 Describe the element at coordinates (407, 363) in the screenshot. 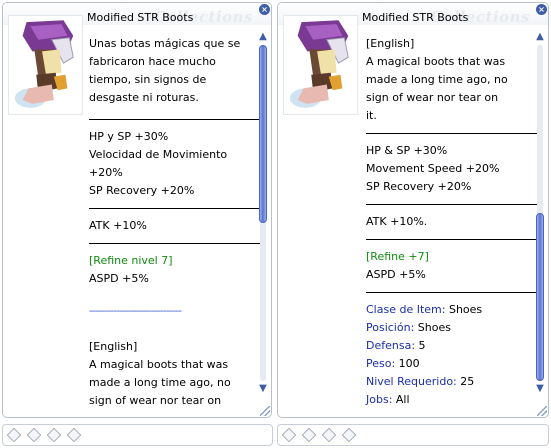

I see `property-value: 100` at that location.